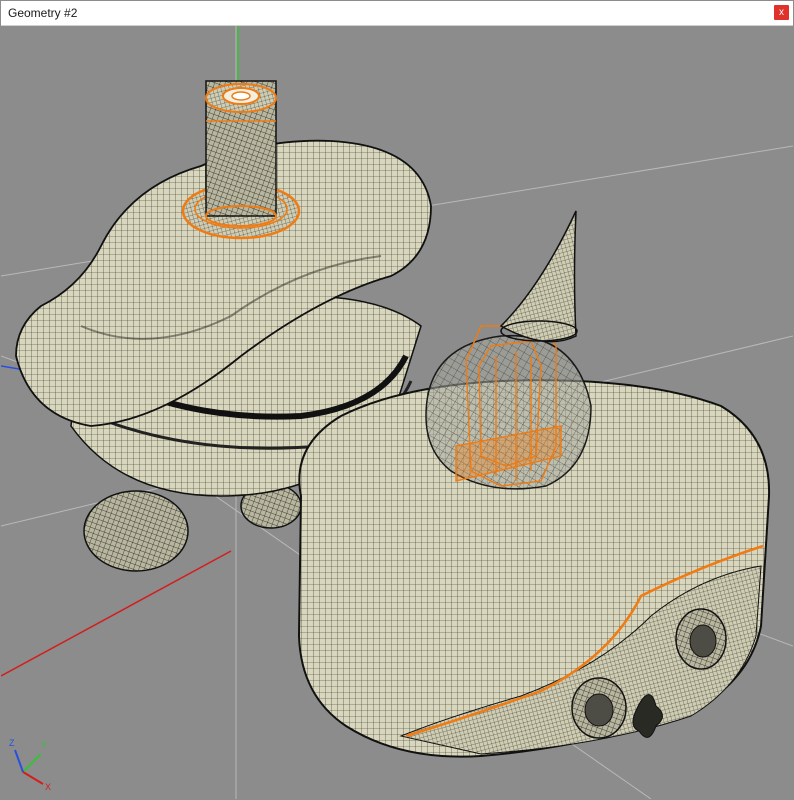 The height and width of the screenshot is (800, 794). I want to click on title-bar: Geometry #2 x, so click(397, 13).